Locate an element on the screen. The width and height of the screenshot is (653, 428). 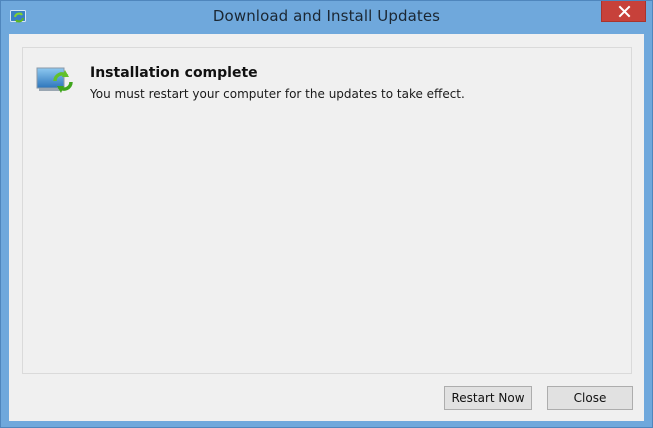
title-bar: Download and Install Updates is located at coordinates (326, 17).